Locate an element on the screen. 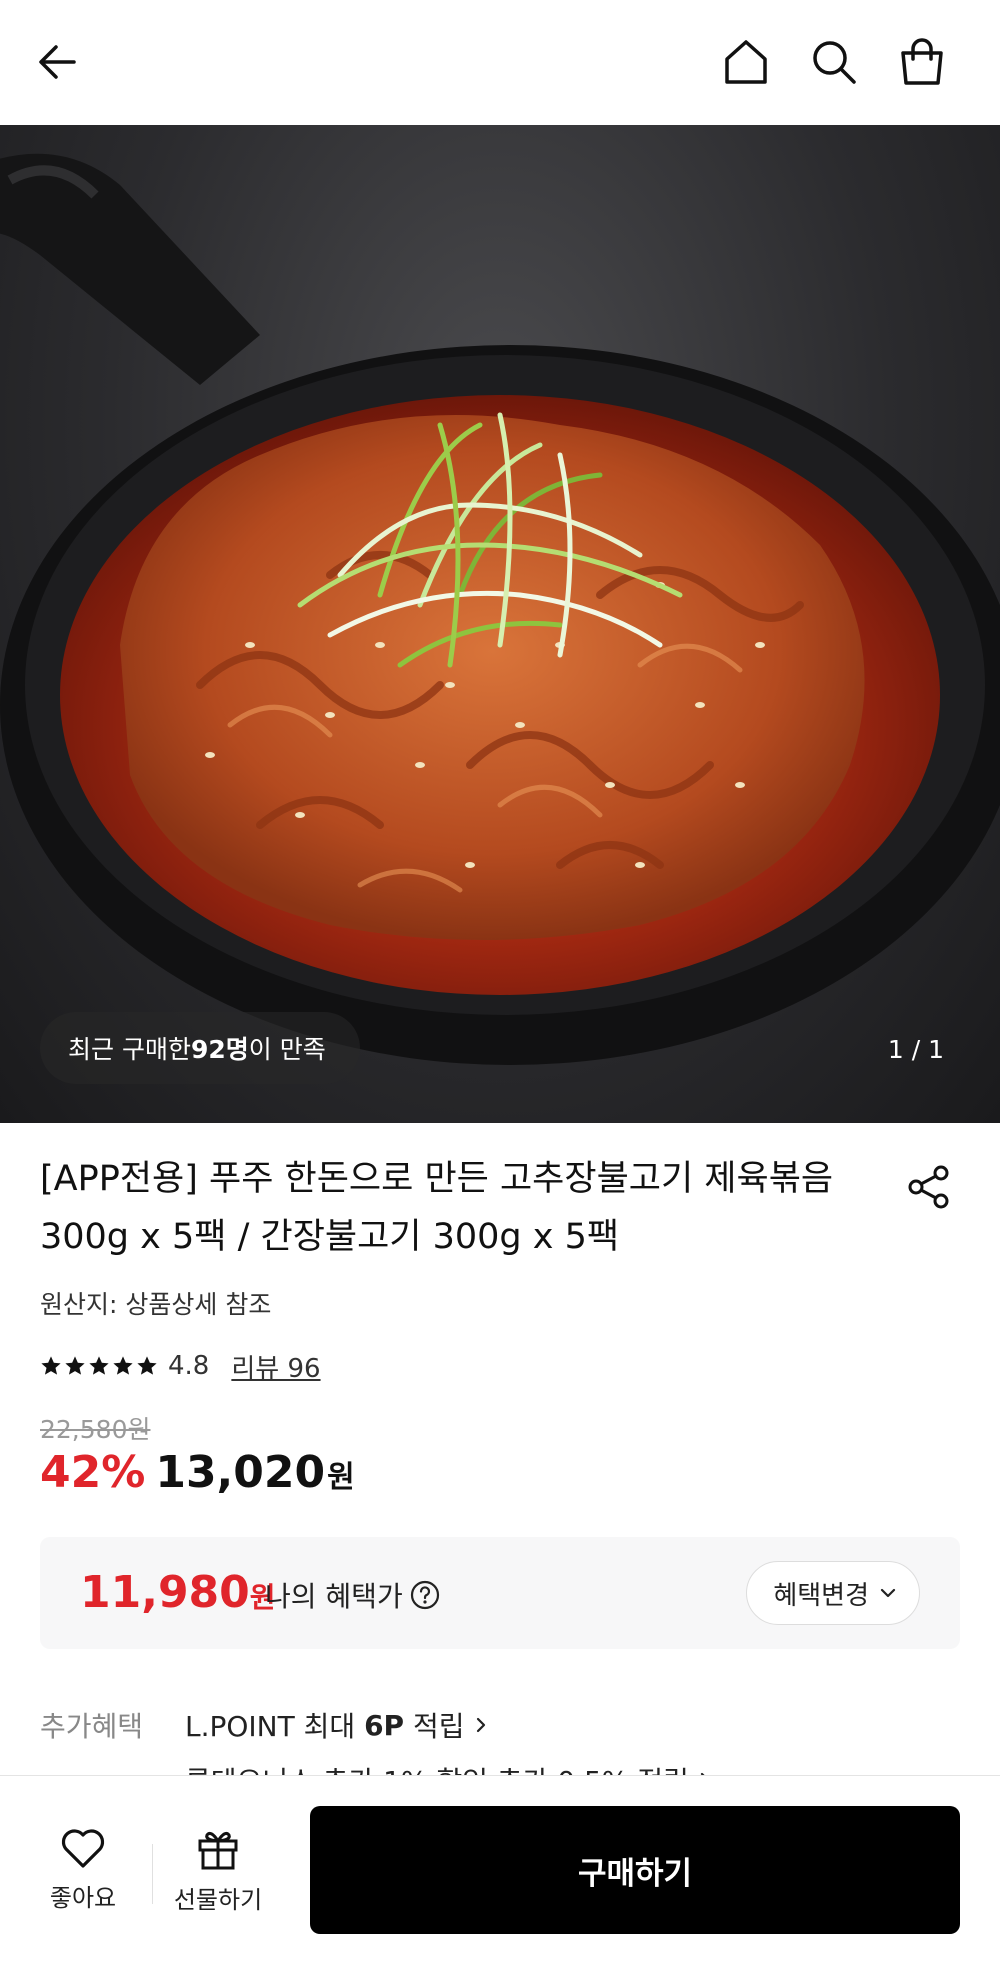 Image resolution: width=1000 pixels, height=1962 pixels. lpoint-benefit: L.POINT 최대 6P 적립 is located at coordinates (337, 1725).